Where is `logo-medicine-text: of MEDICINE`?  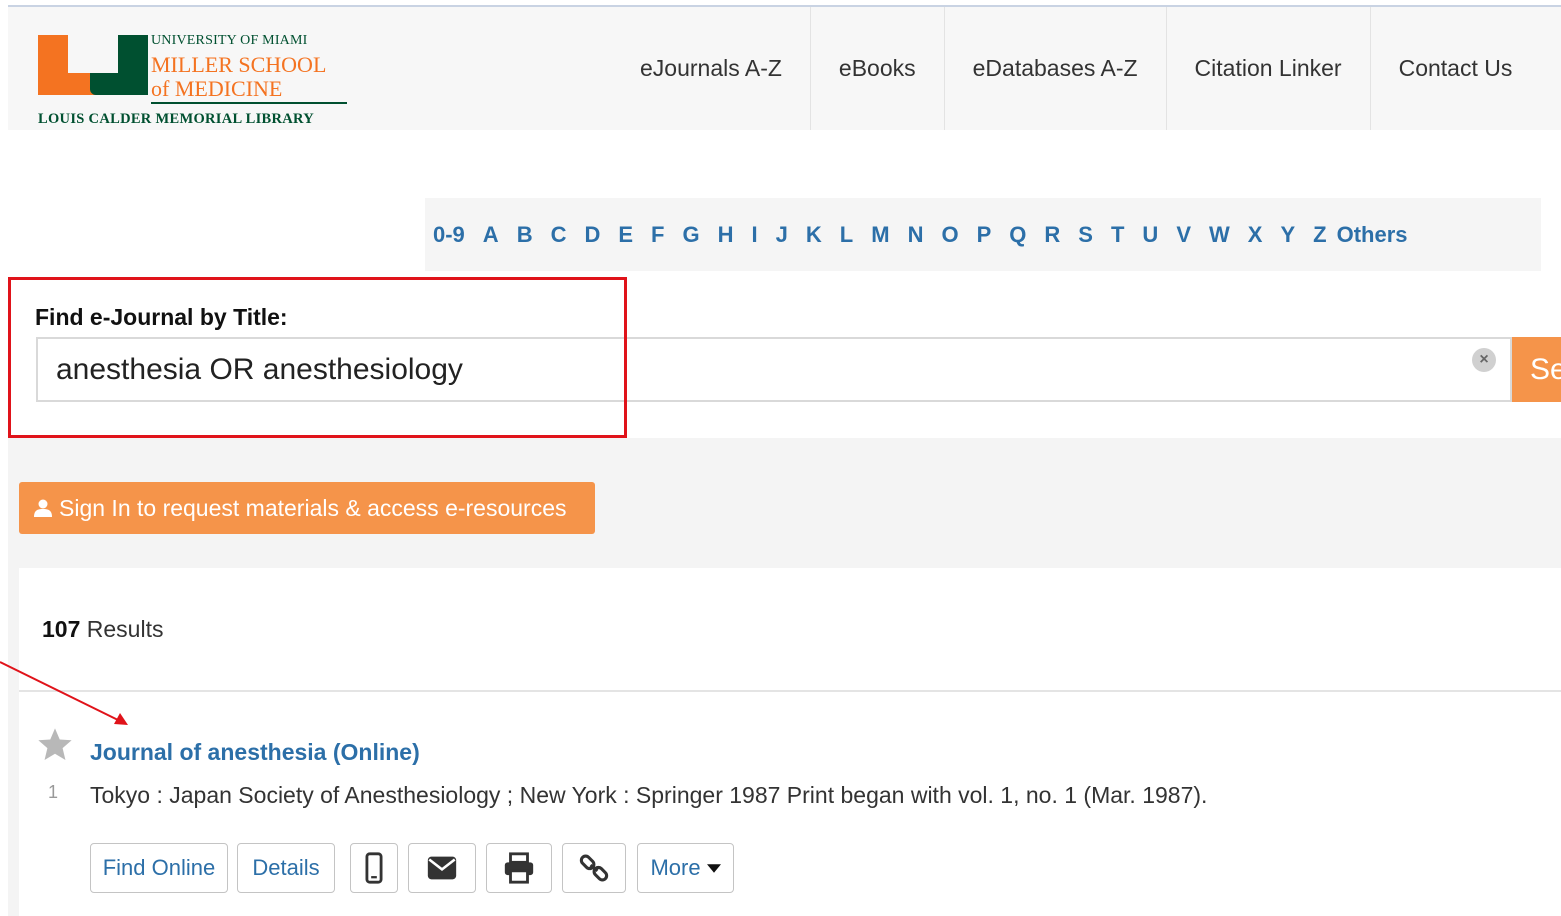 logo-medicine-text: of MEDICINE is located at coordinates (217, 88).